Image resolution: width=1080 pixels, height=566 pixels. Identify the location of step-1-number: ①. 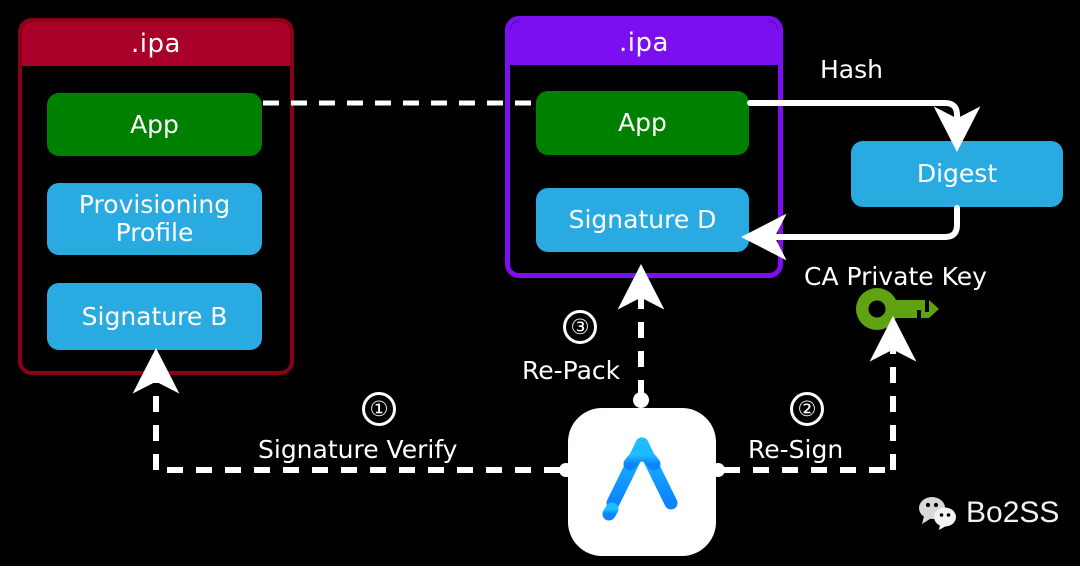
(379, 409).